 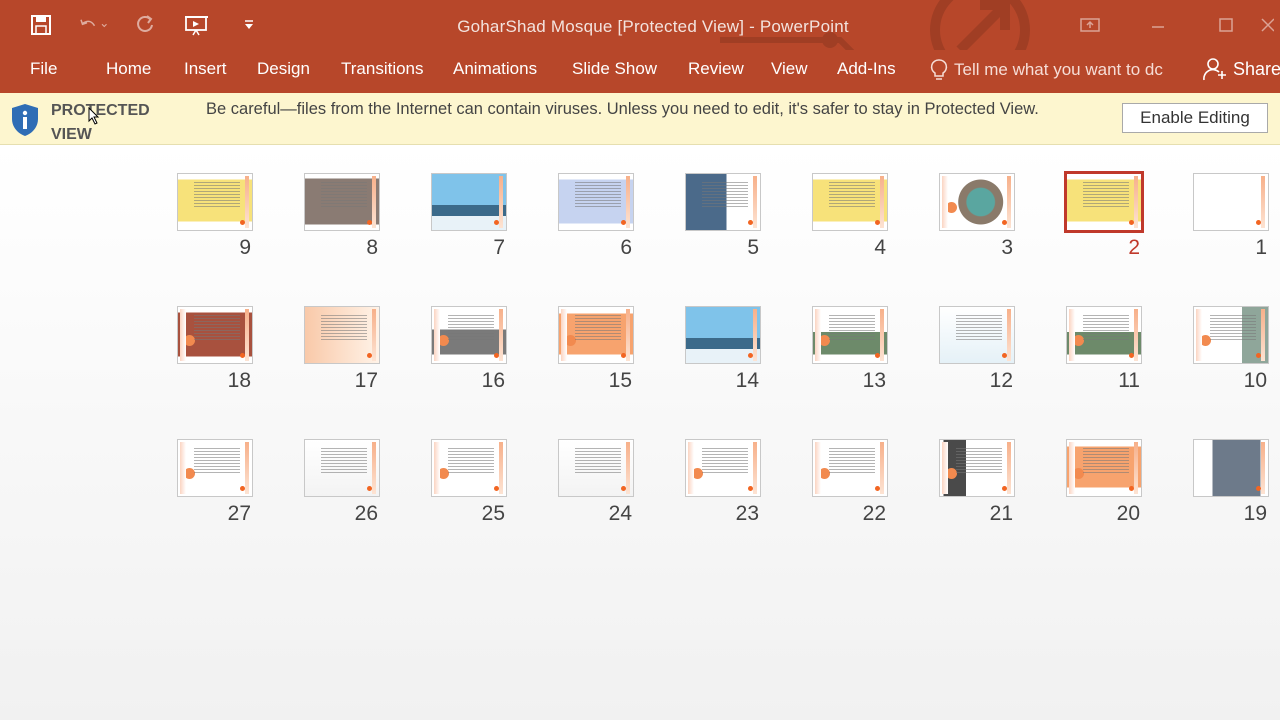 I want to click on ribbon-display-icon, so click(x=1090, y=25).